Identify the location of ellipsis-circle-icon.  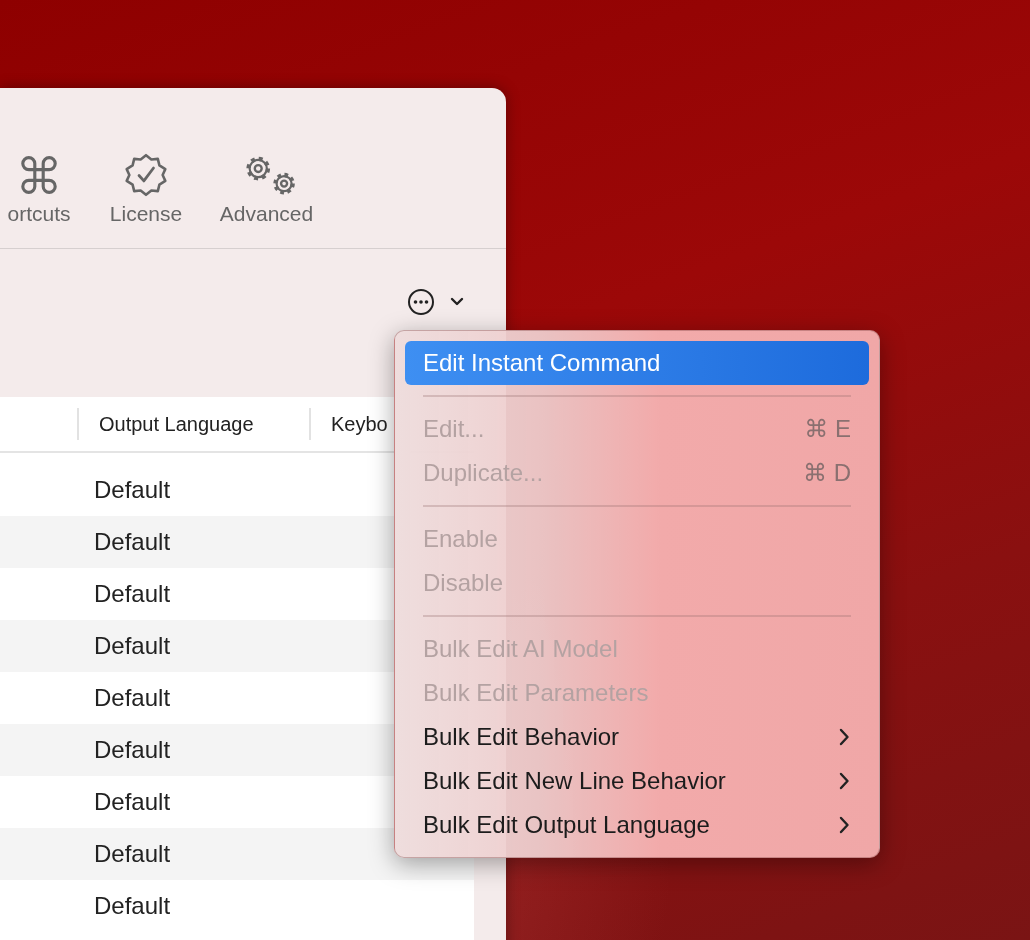
(421, 302).